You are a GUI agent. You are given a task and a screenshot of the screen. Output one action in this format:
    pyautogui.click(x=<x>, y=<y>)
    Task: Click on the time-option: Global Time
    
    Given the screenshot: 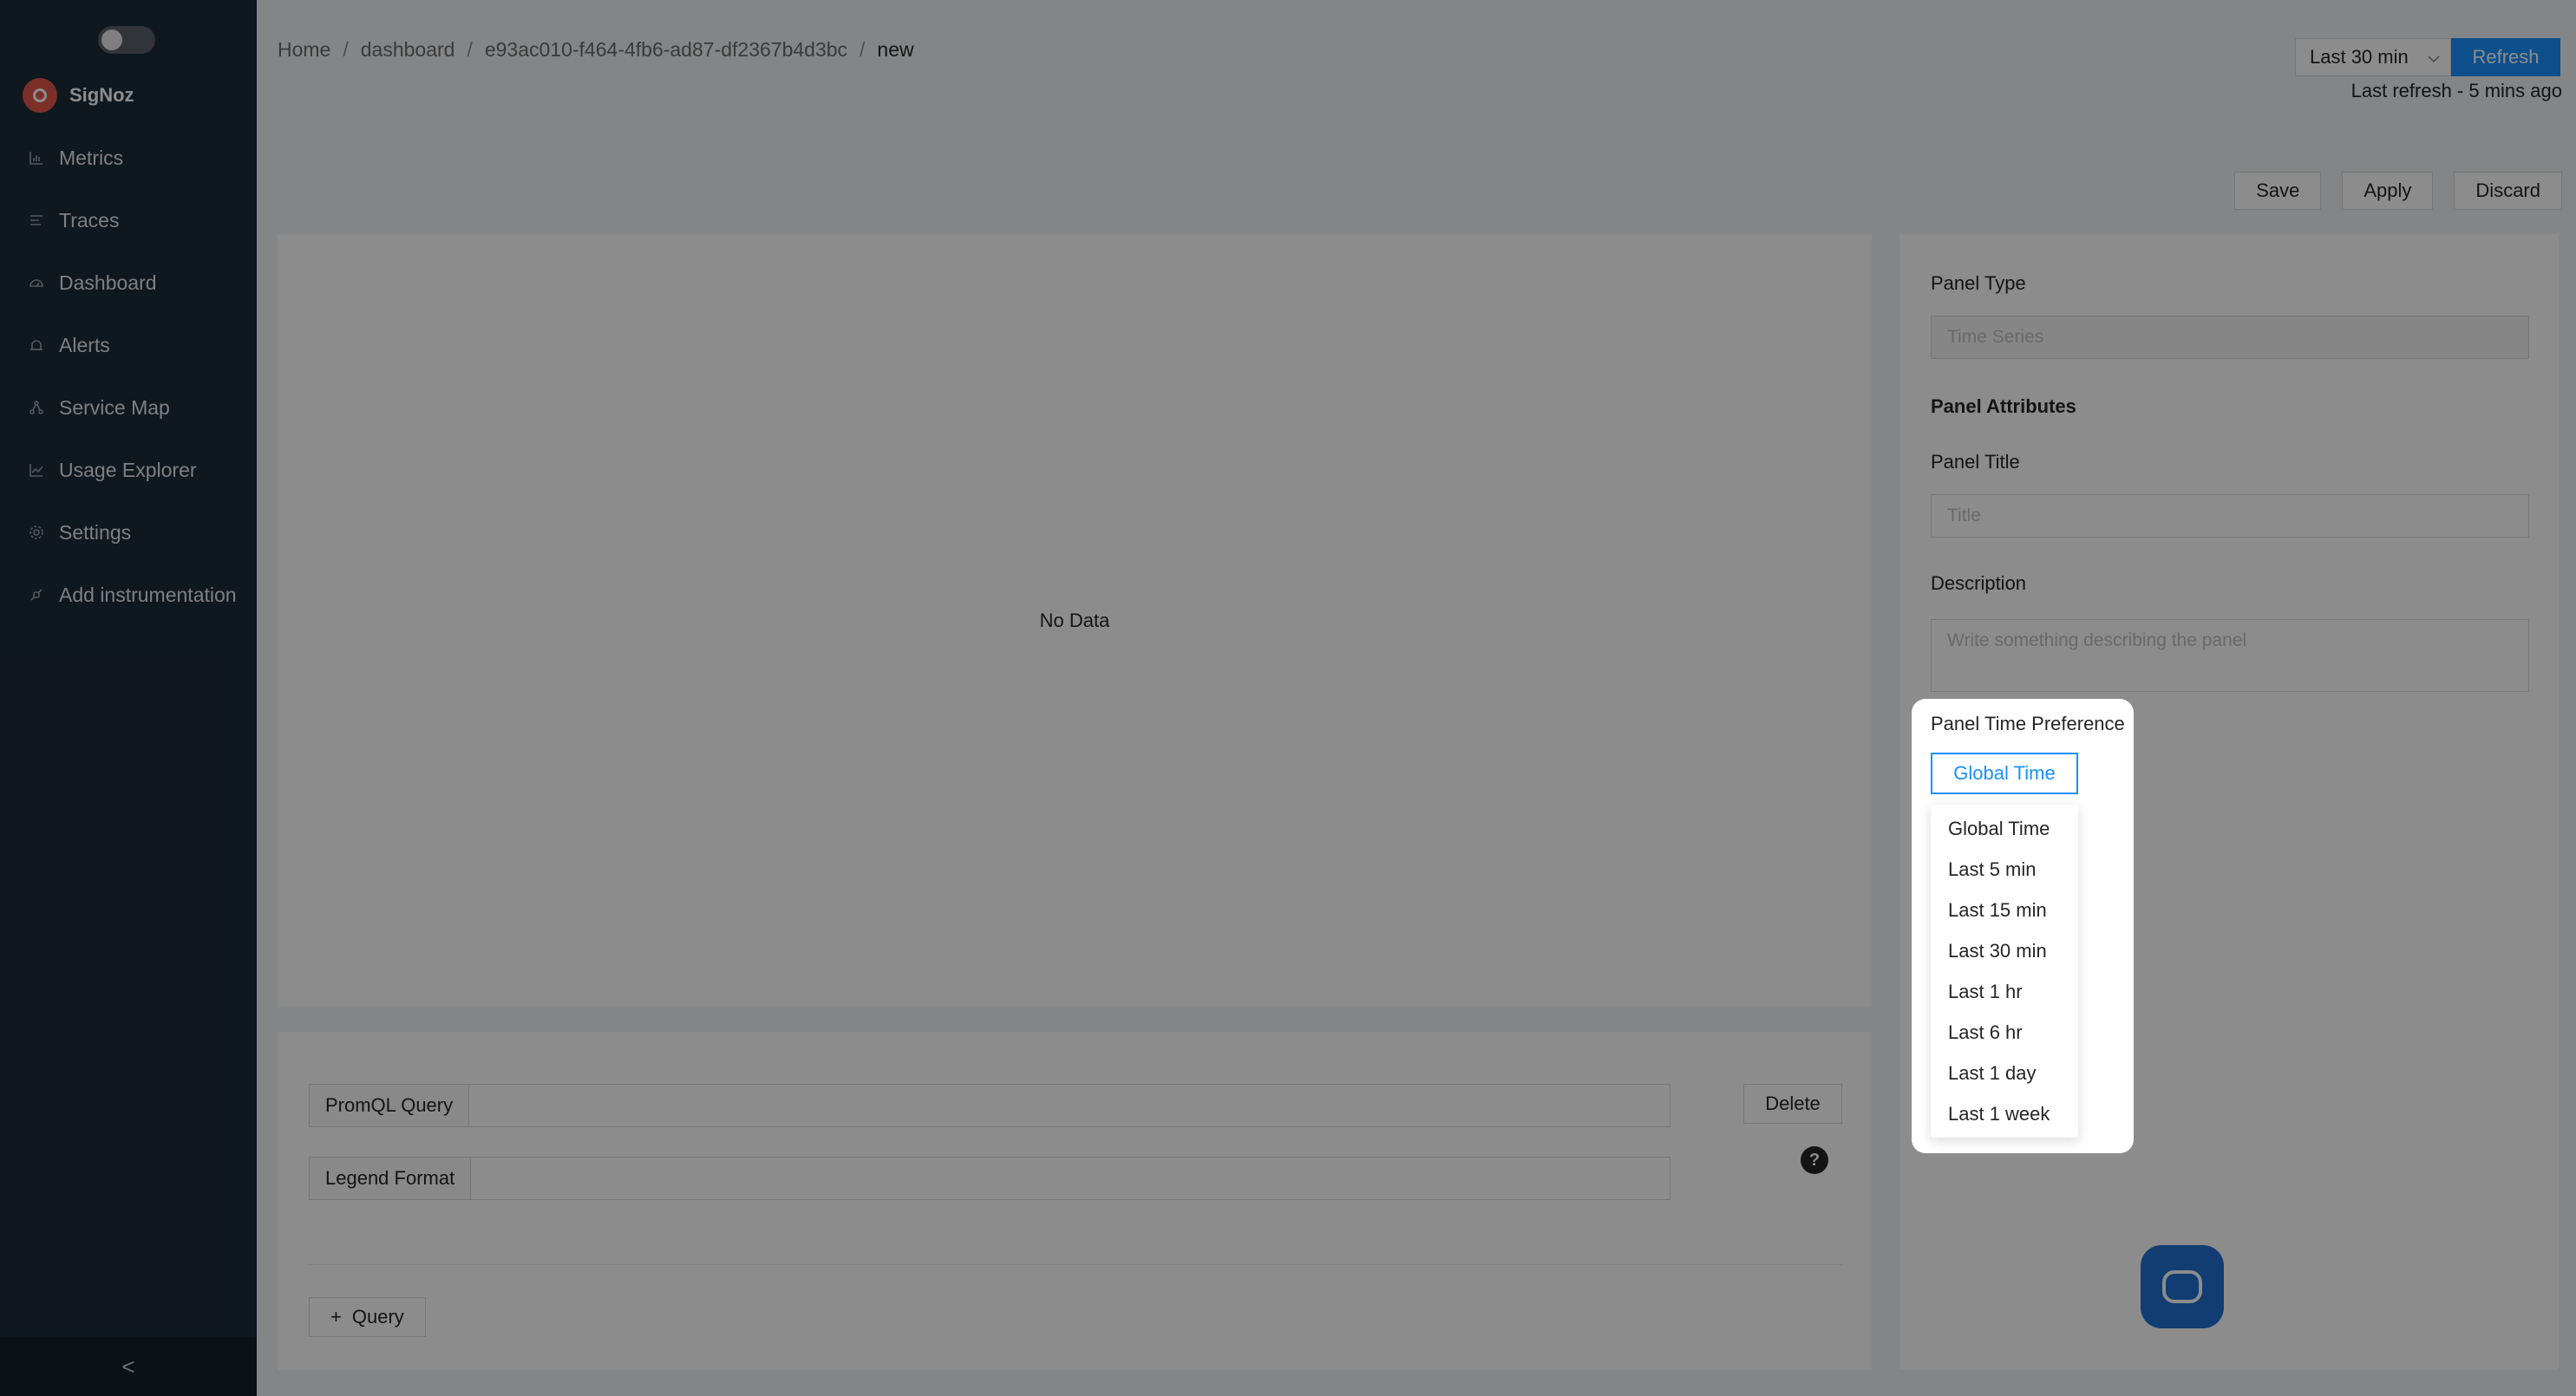 What is the action you would take?
    pyautogui.click(x=2004, y=829)
    